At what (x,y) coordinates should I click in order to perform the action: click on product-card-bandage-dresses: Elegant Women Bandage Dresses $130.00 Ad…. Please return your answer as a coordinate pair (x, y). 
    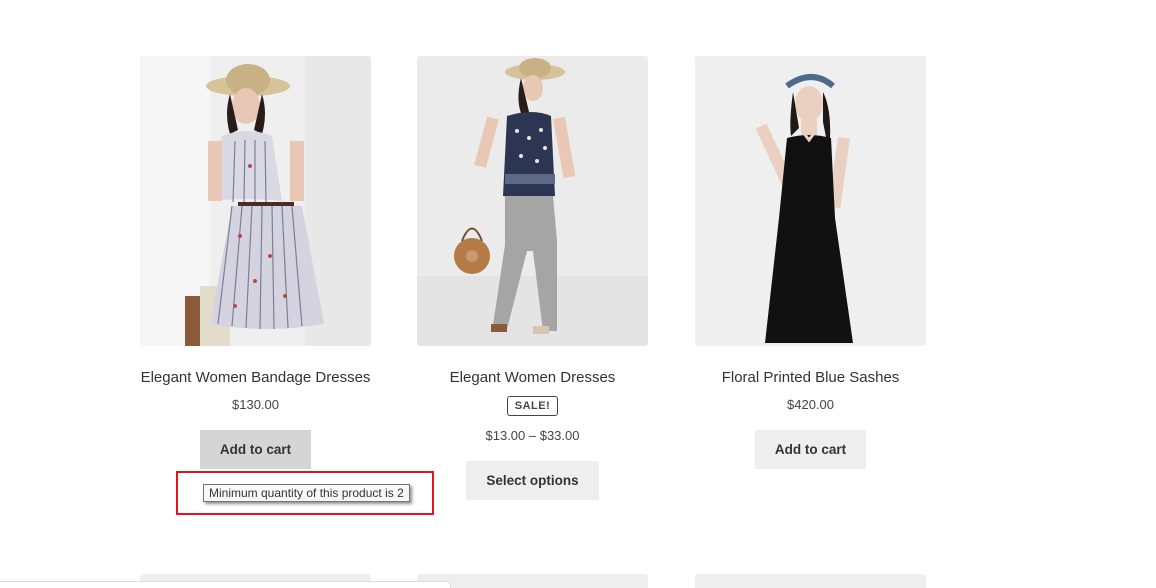
    Looking at the image, I should click on (255, 262).